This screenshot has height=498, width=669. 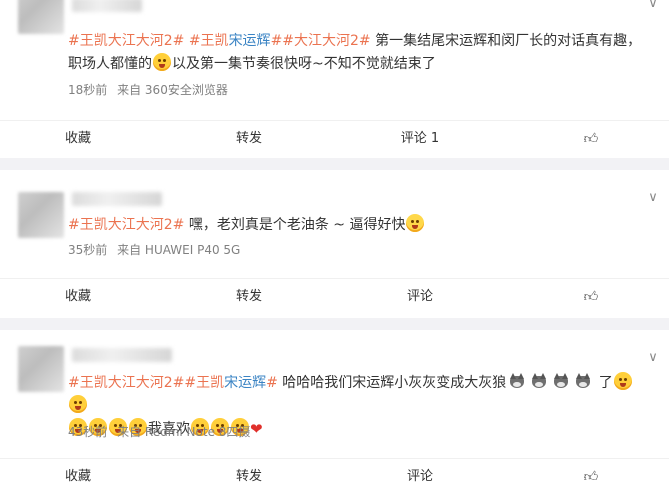 What do you see at coordinates (420, 139) in the screenshot?
I see `comment-button: 评论 1` at bounding box center [420, 139].